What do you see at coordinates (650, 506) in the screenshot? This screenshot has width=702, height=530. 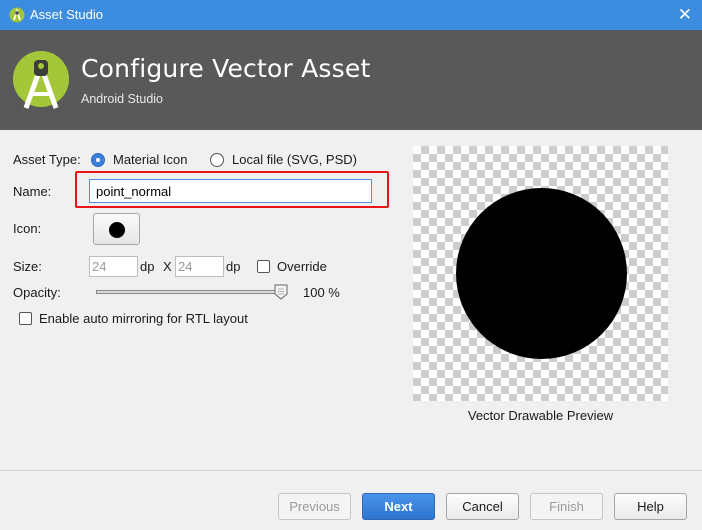 I see `help-button: Help` at bounding box center [650, 506].